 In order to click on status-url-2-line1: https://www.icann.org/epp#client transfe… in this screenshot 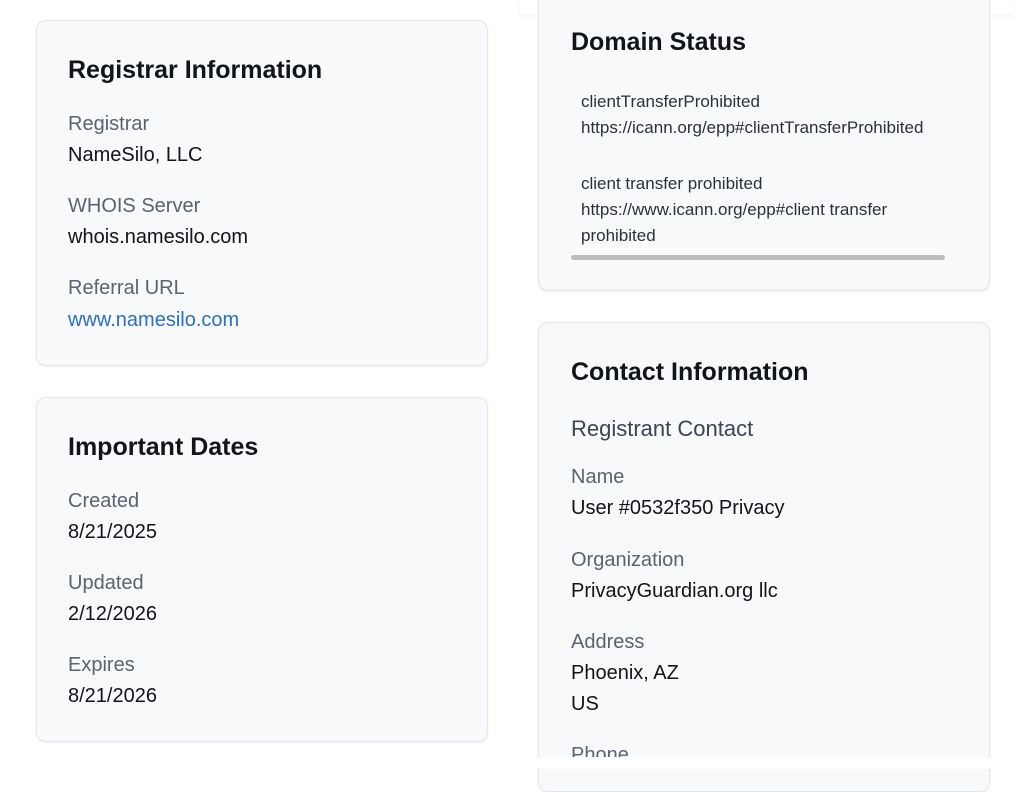, I will do `click(734, 209)`.